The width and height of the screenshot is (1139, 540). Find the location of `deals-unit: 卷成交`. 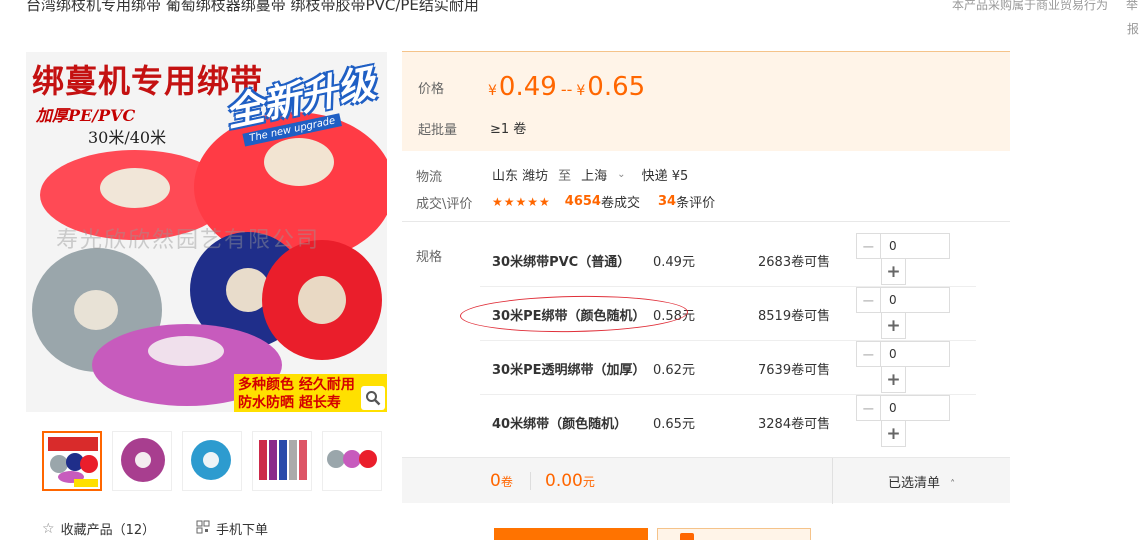

deals-unit: 卷成交 is located at coordinates (620, 203).